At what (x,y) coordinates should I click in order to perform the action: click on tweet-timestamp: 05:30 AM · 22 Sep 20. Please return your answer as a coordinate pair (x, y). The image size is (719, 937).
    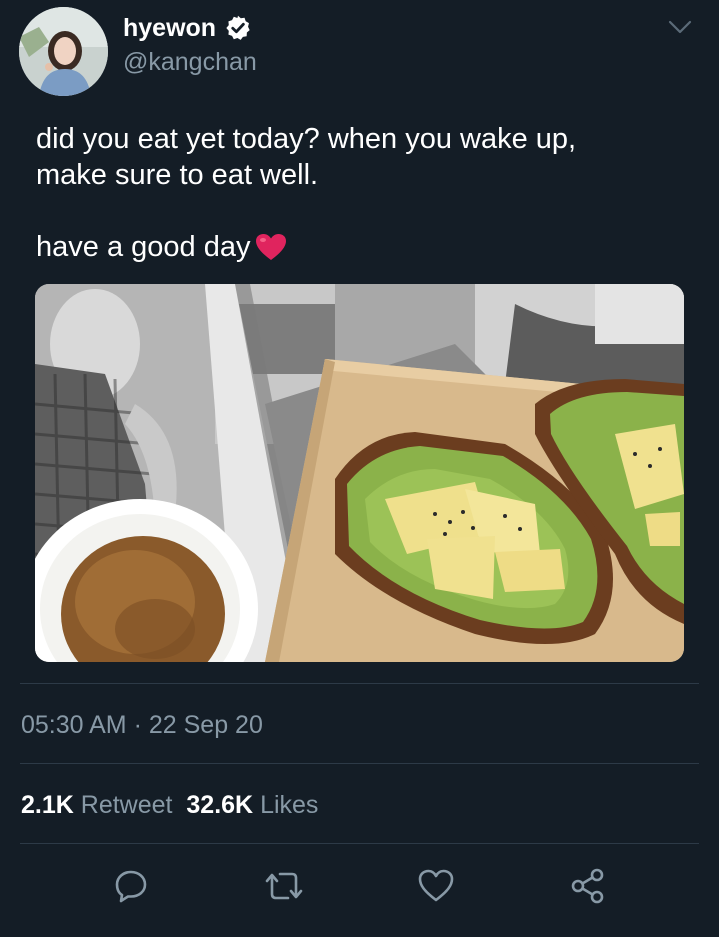
    Looking at the image, I should click on (142, 725).